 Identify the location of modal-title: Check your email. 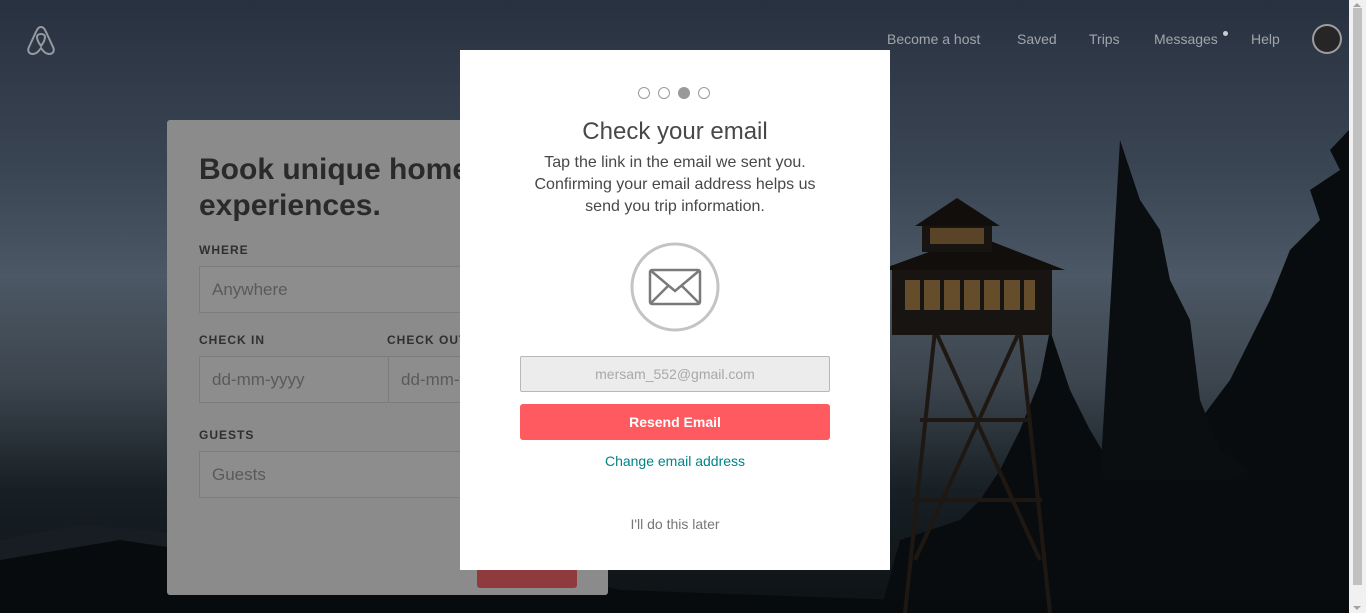
(675, 131).